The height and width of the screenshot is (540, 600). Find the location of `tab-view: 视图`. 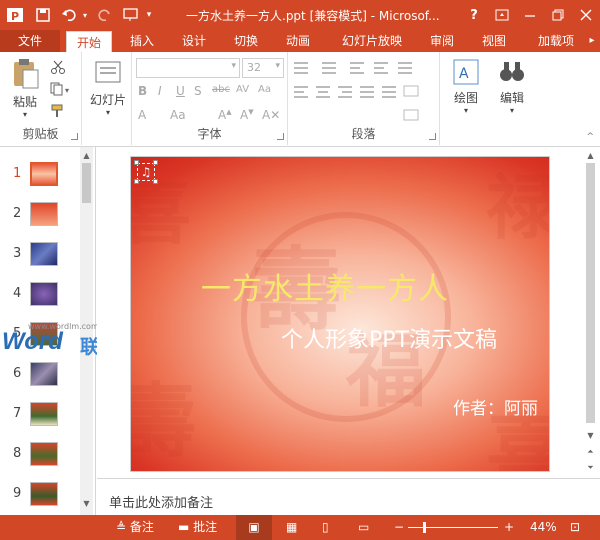

tab-view: 视图 is located at coordinates (494, 41).